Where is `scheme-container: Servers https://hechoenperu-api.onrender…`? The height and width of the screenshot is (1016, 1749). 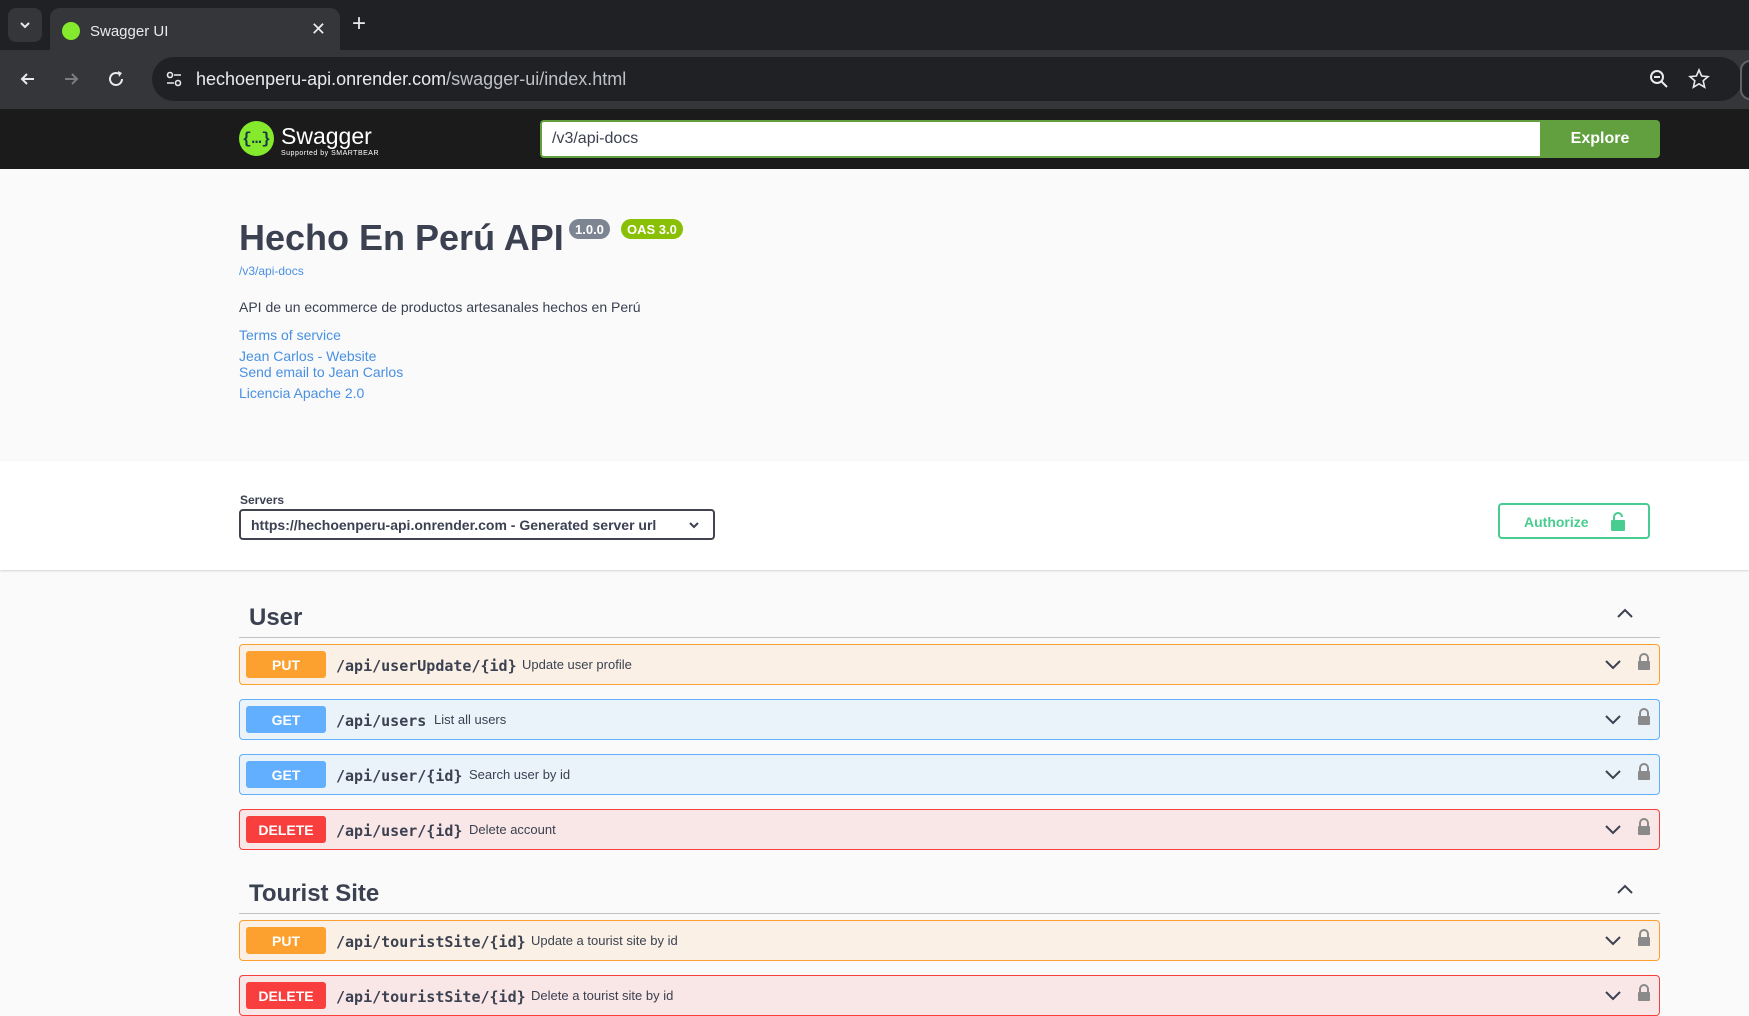 scheme-container: Servers https://hechoenperu-api.onrender… is located at coordinates (874, 515).